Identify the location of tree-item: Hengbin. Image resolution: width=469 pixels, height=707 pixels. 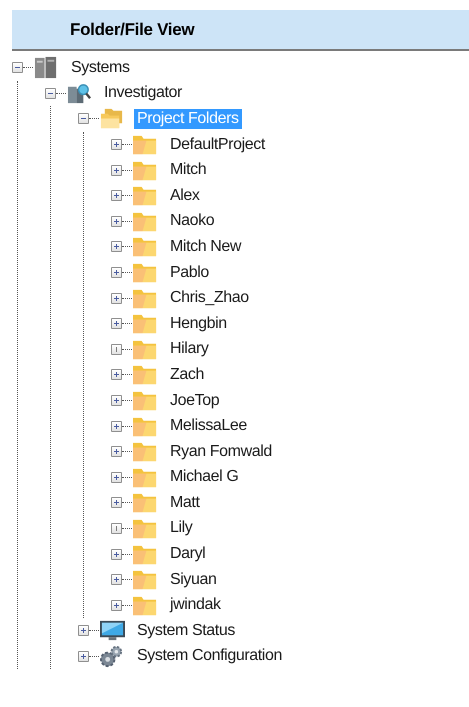
(198, 324).